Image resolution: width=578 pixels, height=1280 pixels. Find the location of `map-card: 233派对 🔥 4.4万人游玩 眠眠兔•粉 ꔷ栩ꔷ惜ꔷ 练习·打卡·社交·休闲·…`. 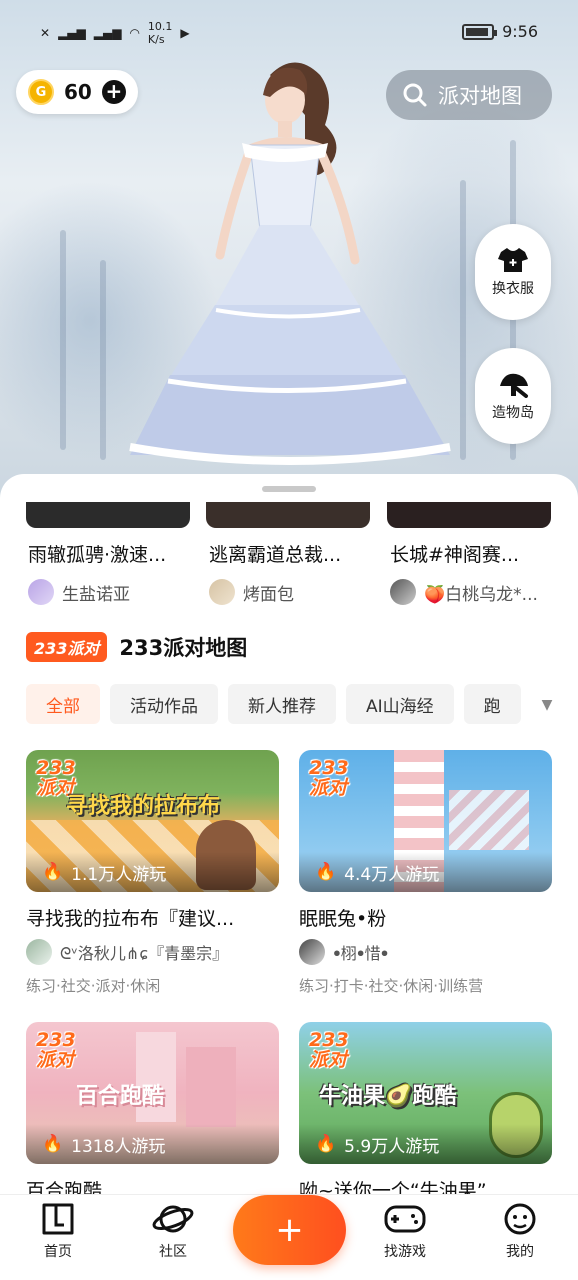

map-card: 233派对 🔥 4.4万人游玩 眠眠兔•粉 ꔷ栩ꔷ惜ꔷ 练习·打卡·社交·休闲·… is located at coordinates (425, 873).